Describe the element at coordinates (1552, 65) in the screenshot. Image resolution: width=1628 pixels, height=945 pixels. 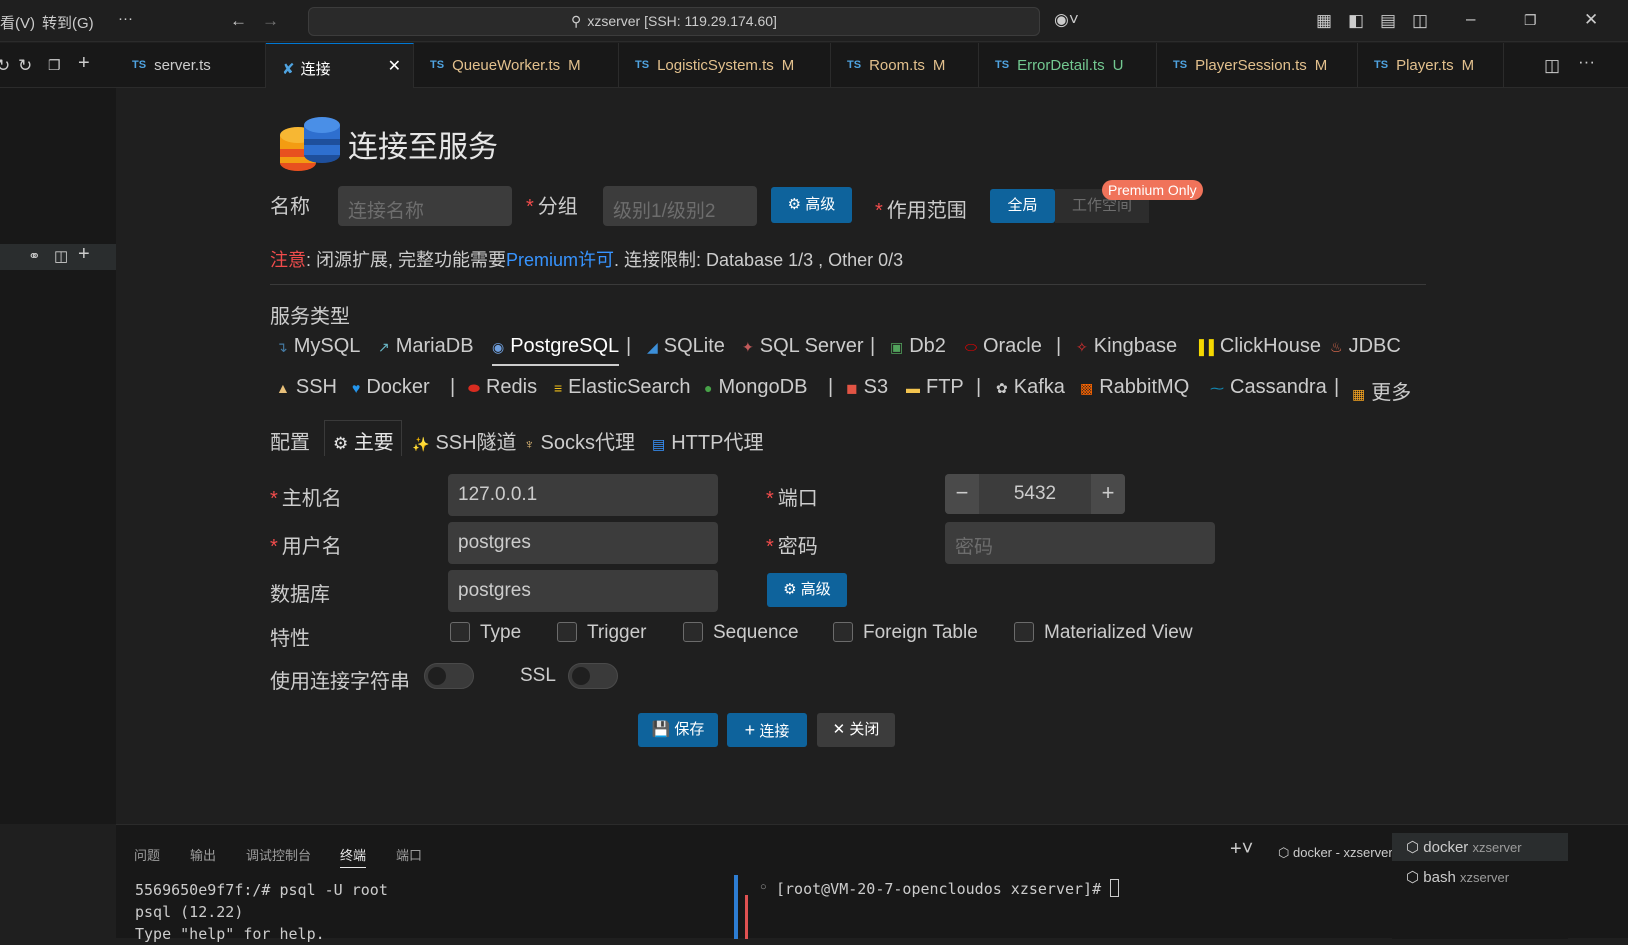
I see `split-editor-icon: ◫` at that location.